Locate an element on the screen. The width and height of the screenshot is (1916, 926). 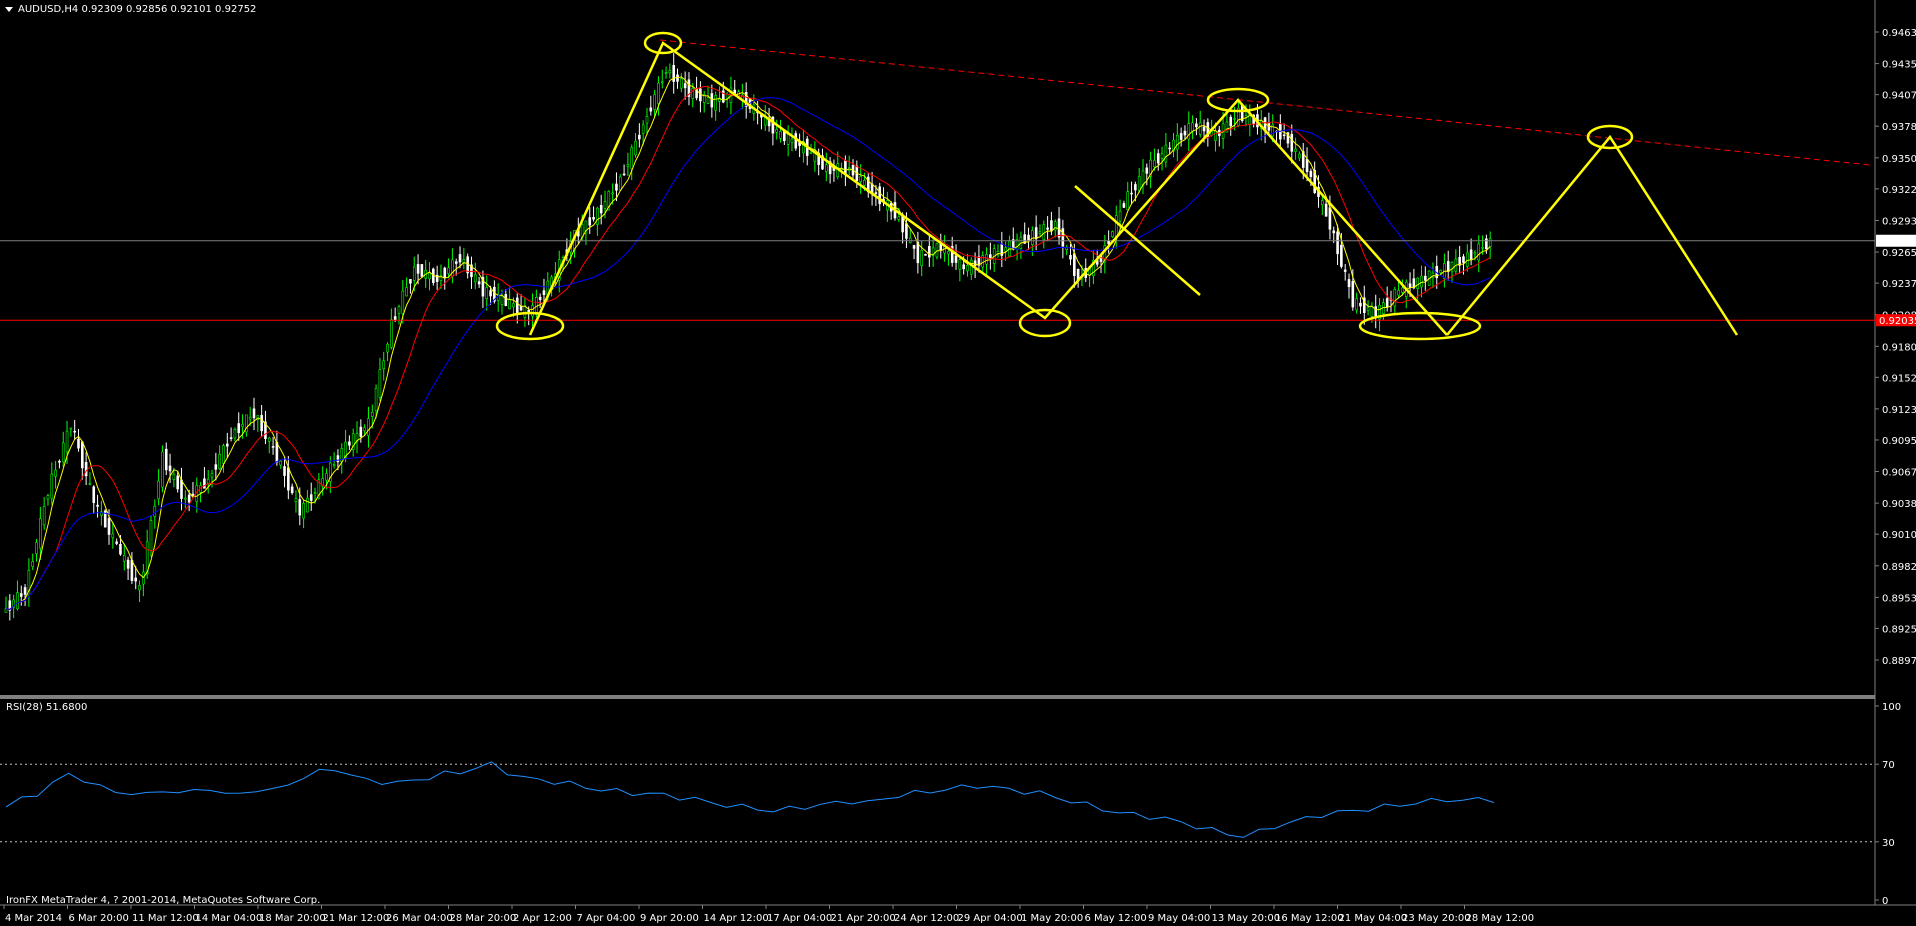
pattern-ellipse is located at coordinates (1420, 326).